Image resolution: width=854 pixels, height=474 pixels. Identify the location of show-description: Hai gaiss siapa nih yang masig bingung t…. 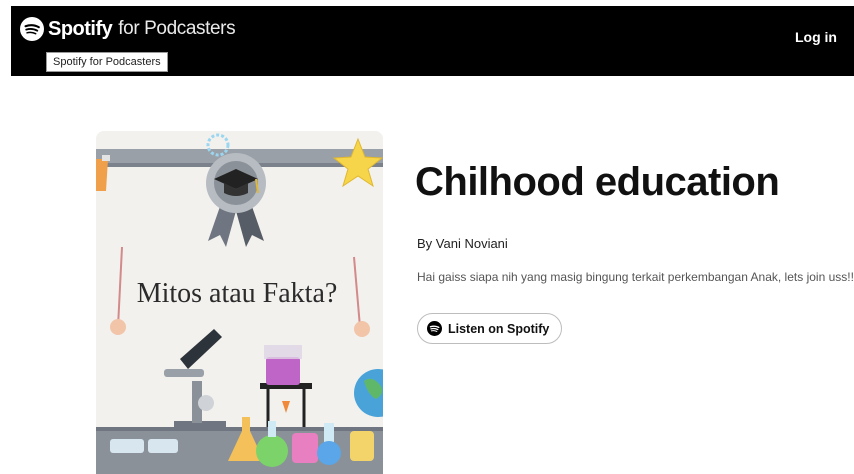
(635, 277).